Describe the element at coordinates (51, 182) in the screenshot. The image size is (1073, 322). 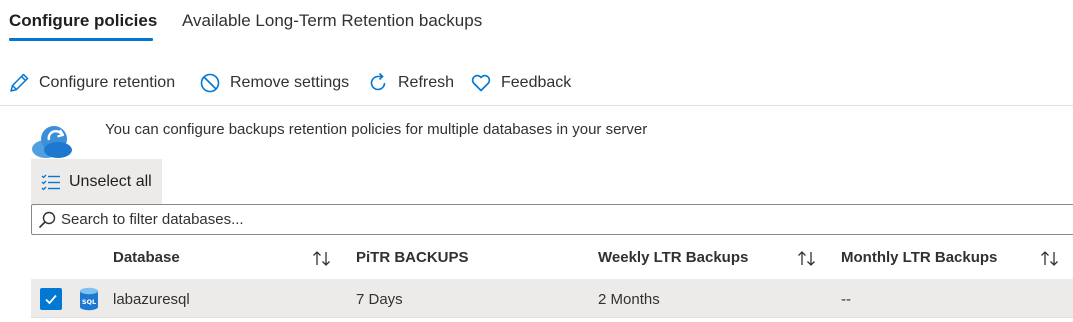
I see `checklist-icon` at that location.